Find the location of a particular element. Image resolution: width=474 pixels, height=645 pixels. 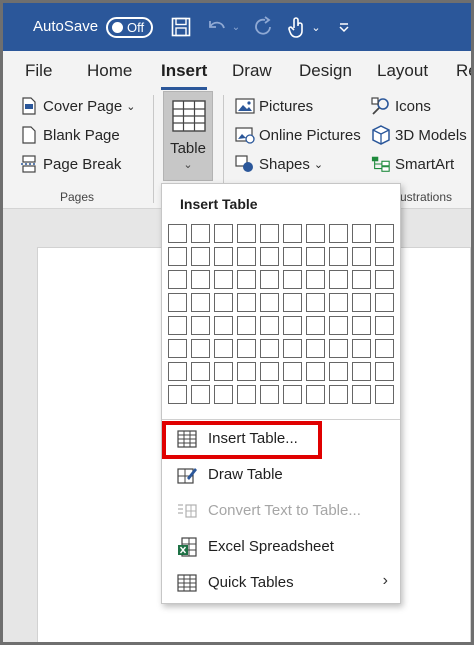

pictures-button: Pictures is located at coordinates (274, 106).